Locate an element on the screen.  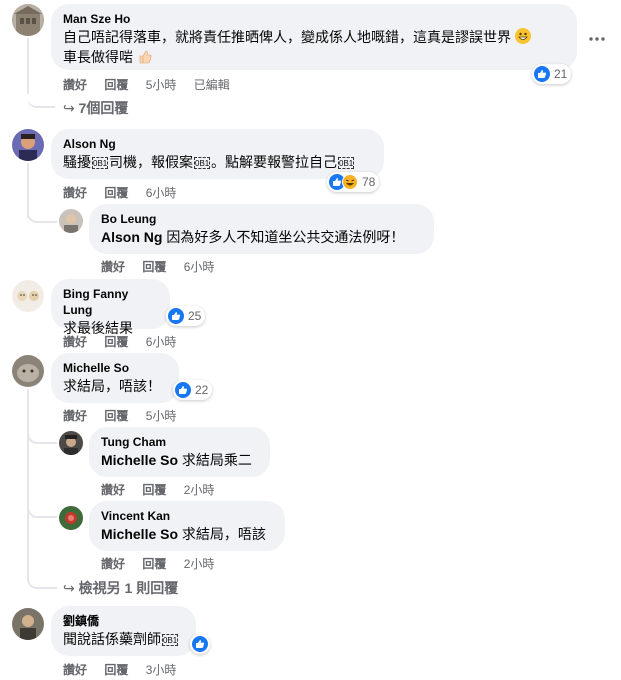
view-more-replies-link: ↪ 檢視另 1 則回覆 is located at coordinates (120, 588).